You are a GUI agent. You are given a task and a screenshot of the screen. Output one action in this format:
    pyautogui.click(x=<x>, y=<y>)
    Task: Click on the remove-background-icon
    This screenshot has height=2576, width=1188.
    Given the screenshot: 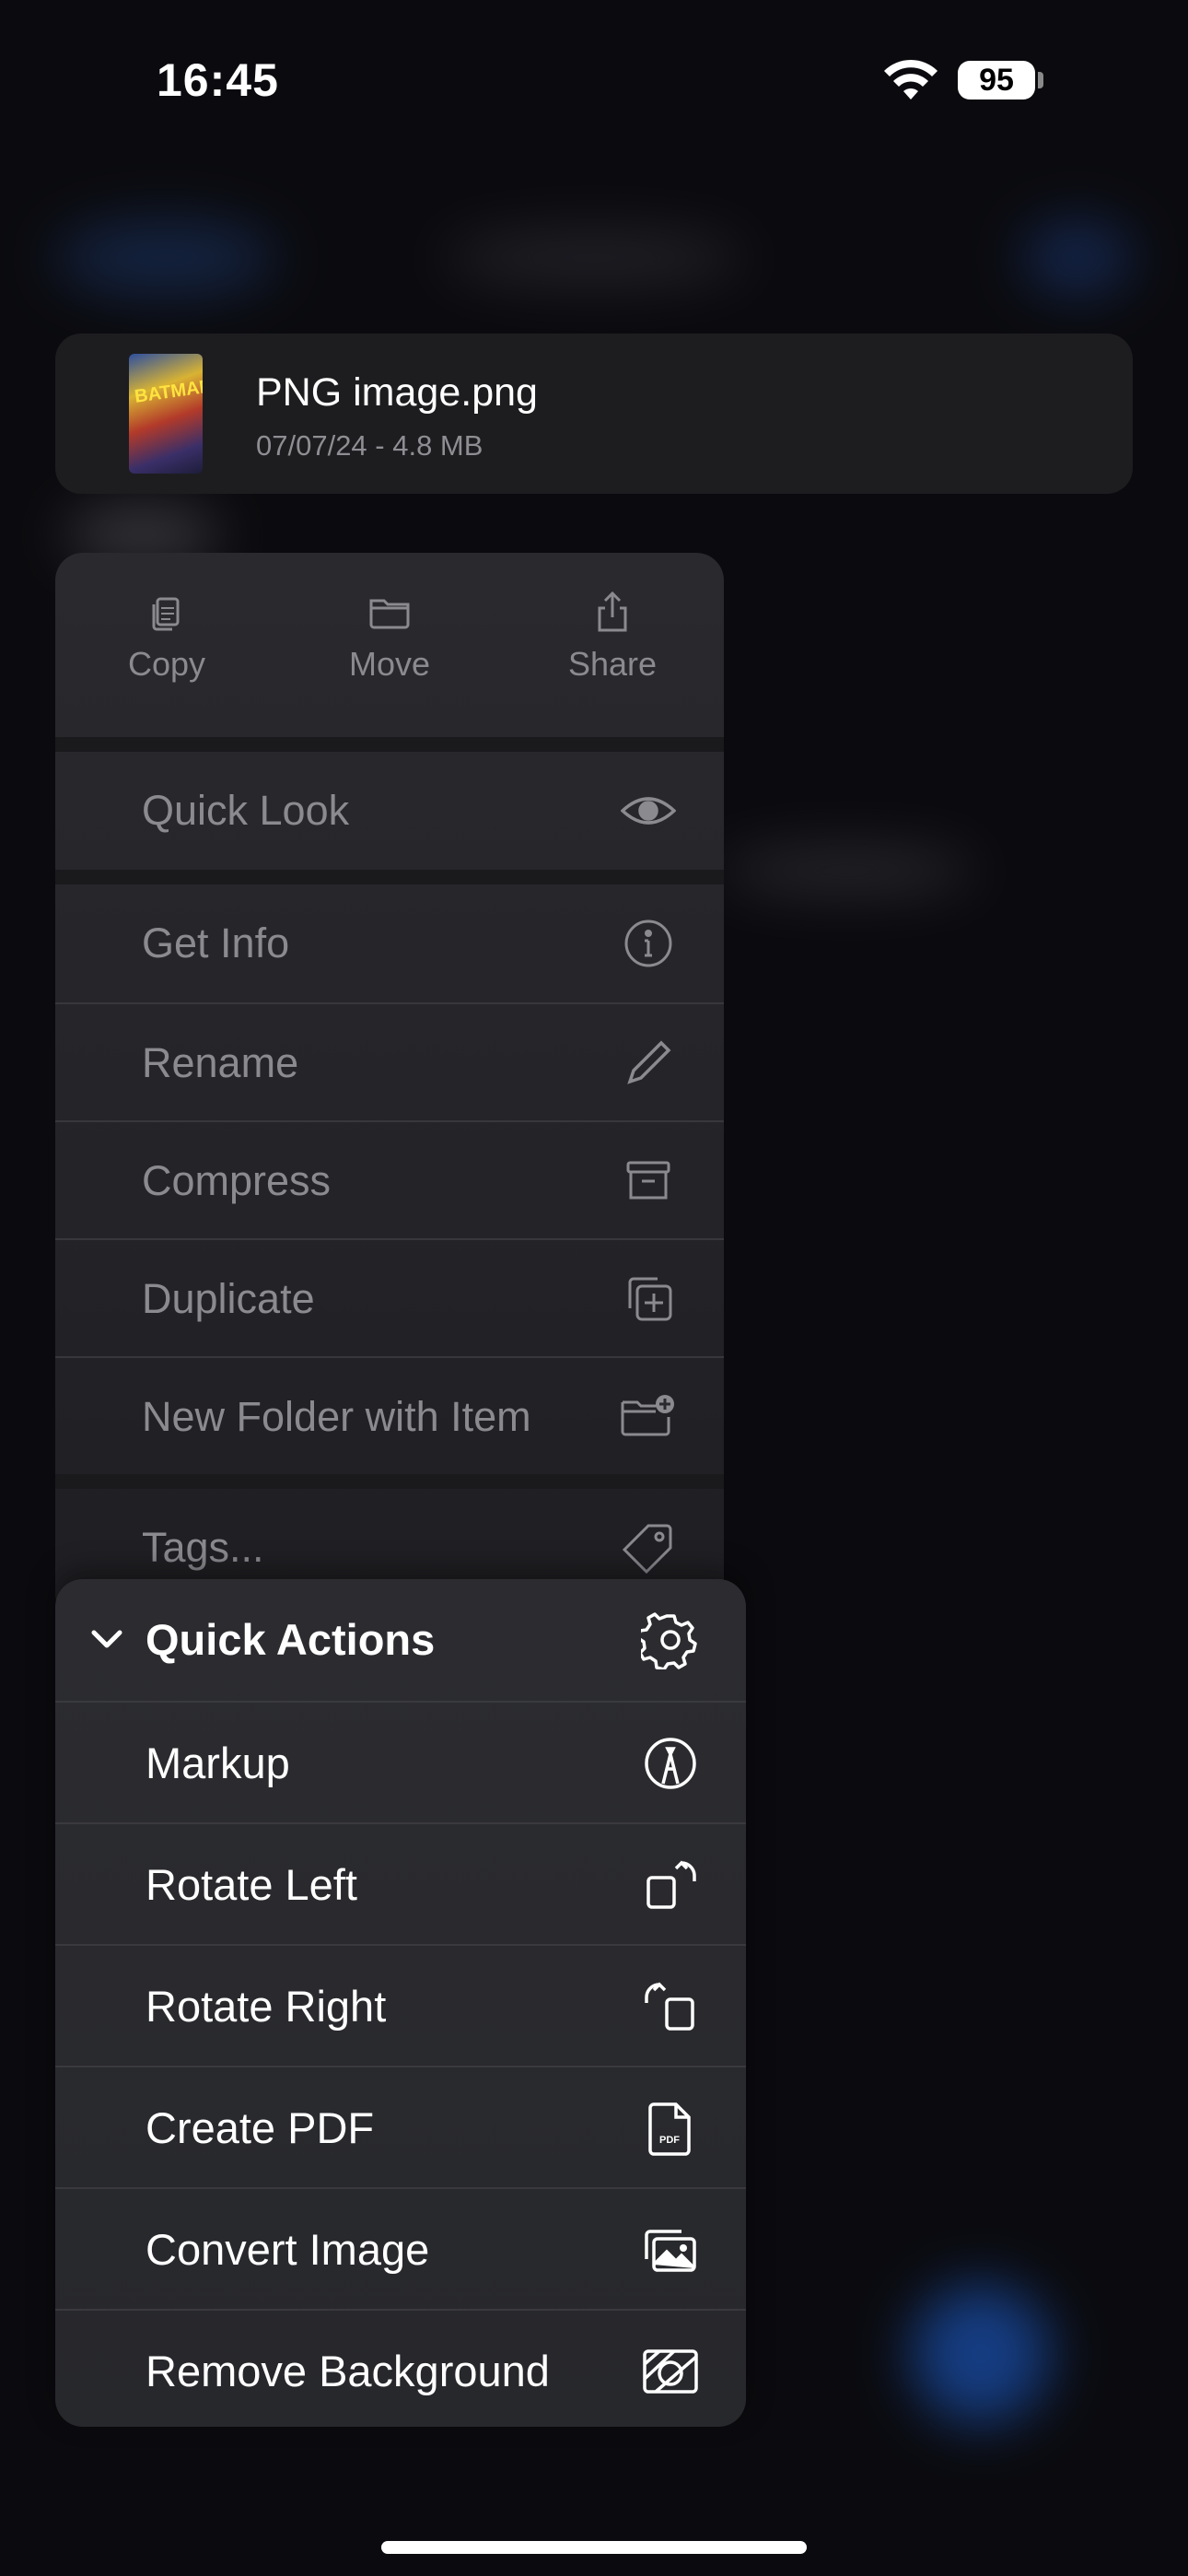 What is the action you would take?
    pyautogui.click(x=671, y=2371)
    